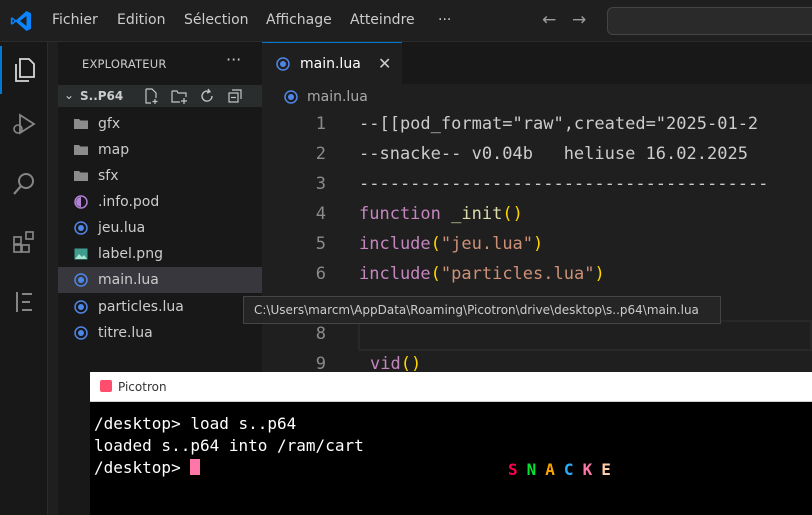 The width and height of the screenshot is (812, 515). What do you see at coordinates (207, 96) in the screenshot?
I see `refresh-icon` at bounding box center [207, 96].